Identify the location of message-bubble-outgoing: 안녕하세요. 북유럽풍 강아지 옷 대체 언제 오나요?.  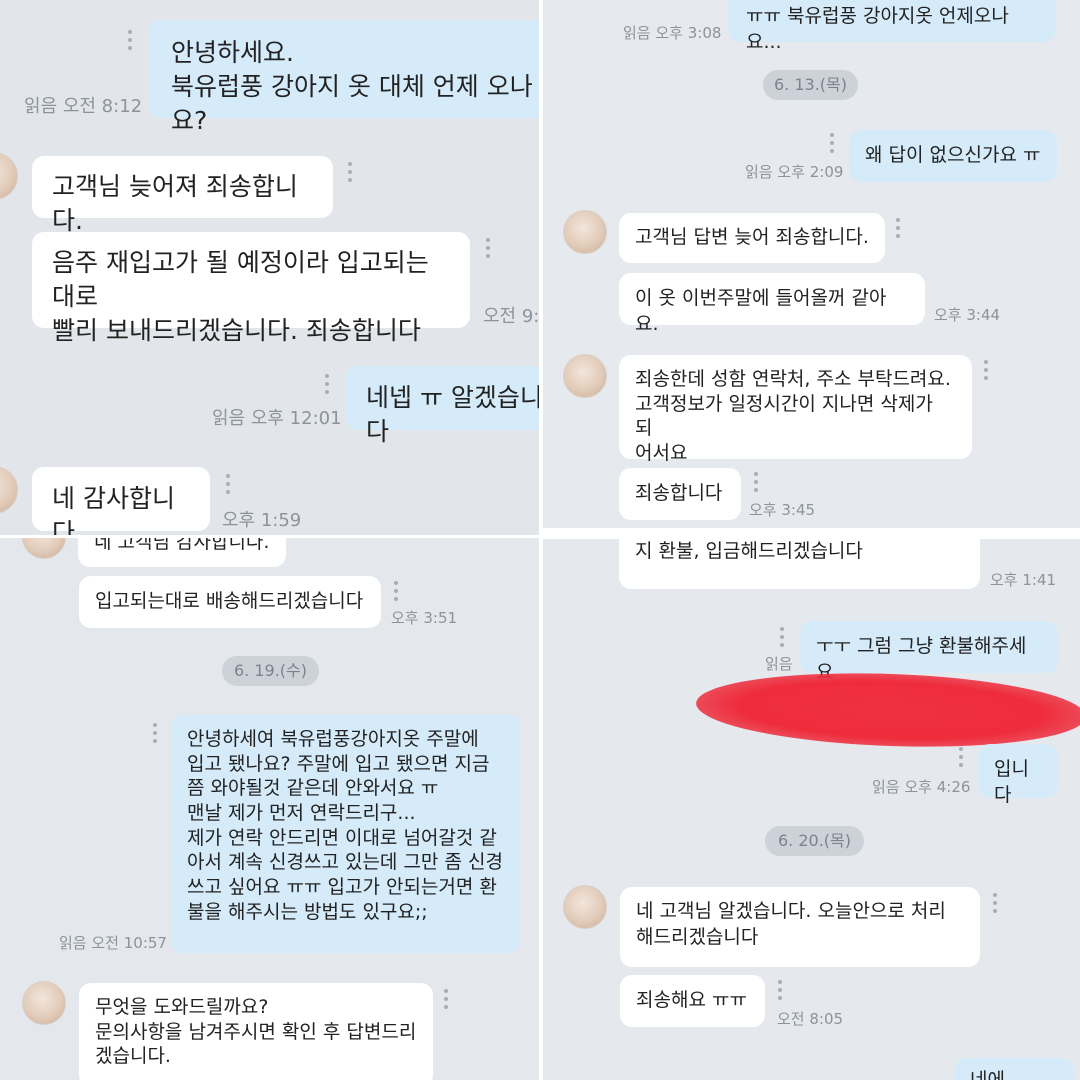
(345, 77).